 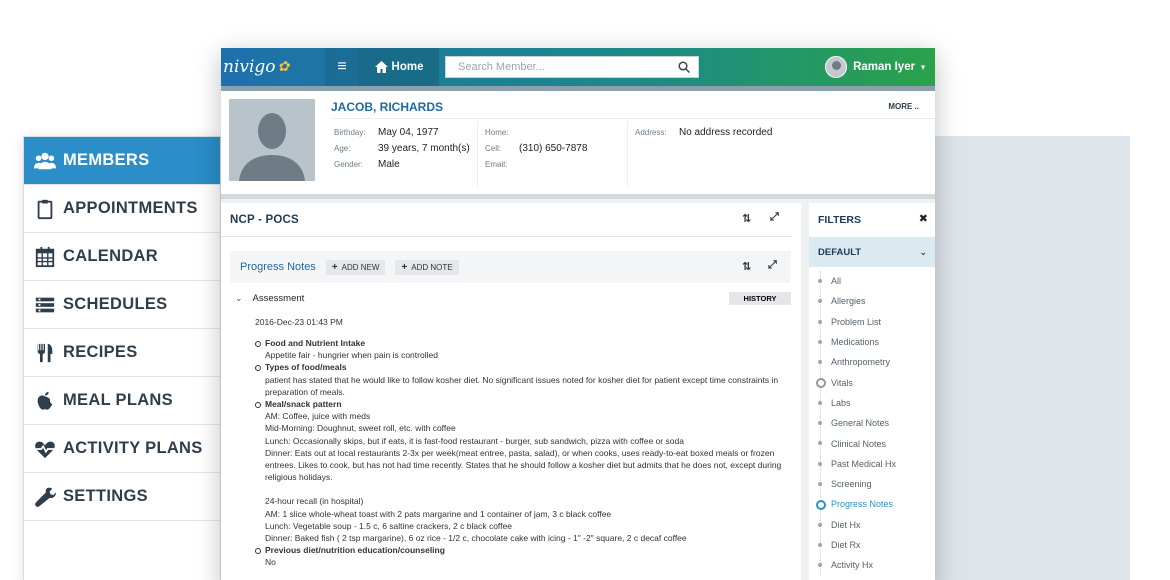 I want to click on history-button: HISTORY, so click(x=760, y=298).